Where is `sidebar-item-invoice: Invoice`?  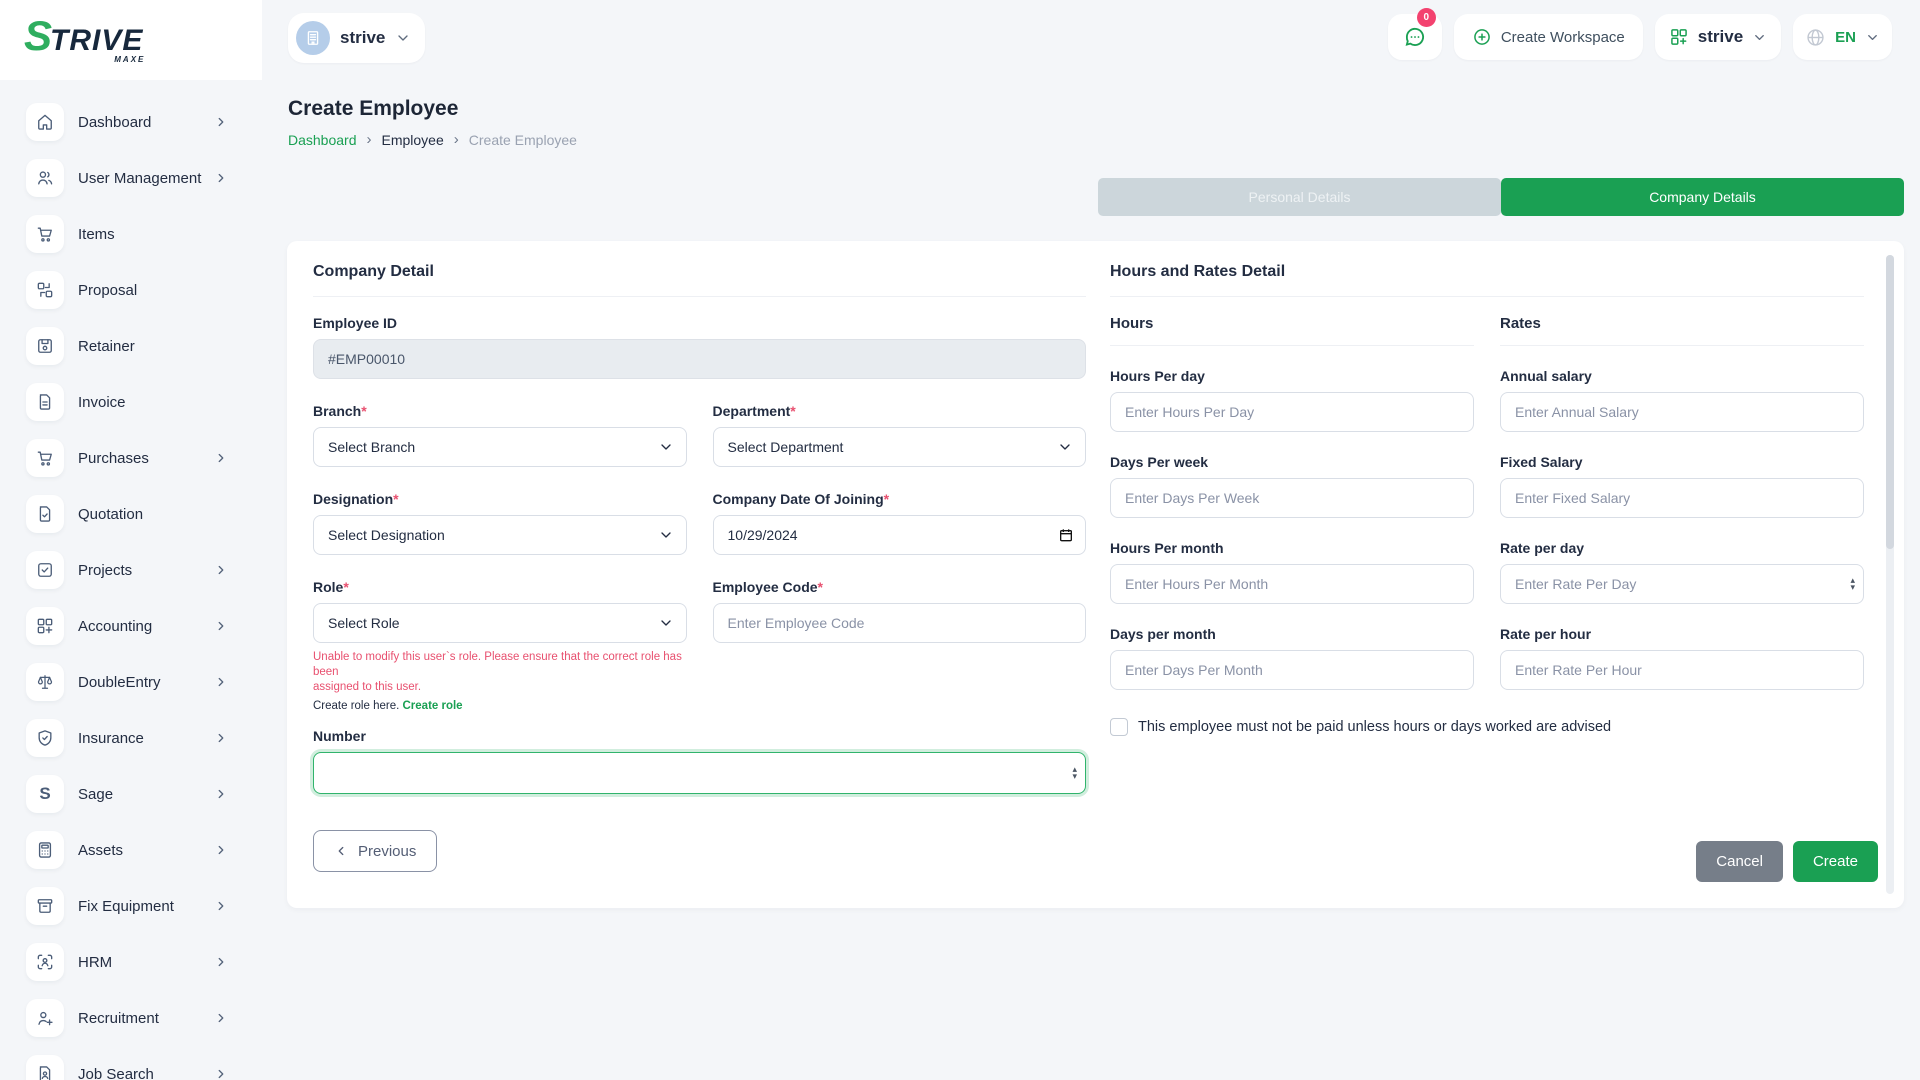
sidebar-item-invoice: Invoice is located at coordinates (144, 402).